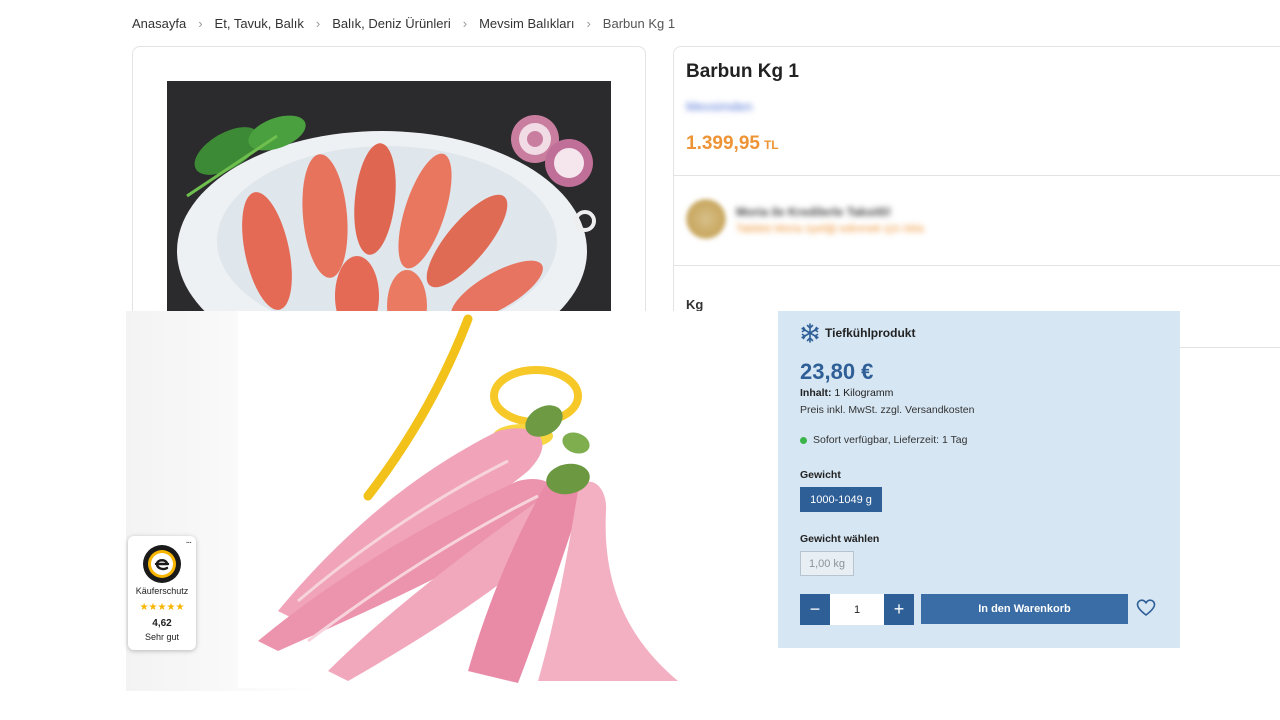  I want to click on add-to-cart-button: In den Warenkorb, so click(1024, 609).